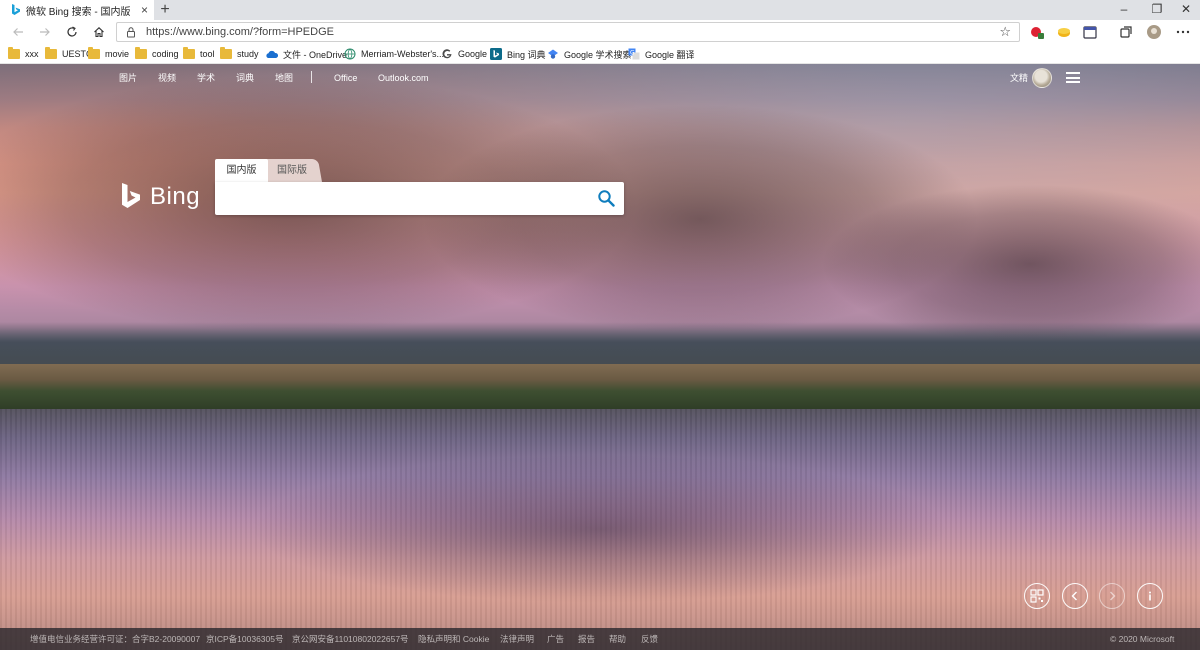  I want to click on bookmark-item: 文件 - OneDrive, so click(306, 54).